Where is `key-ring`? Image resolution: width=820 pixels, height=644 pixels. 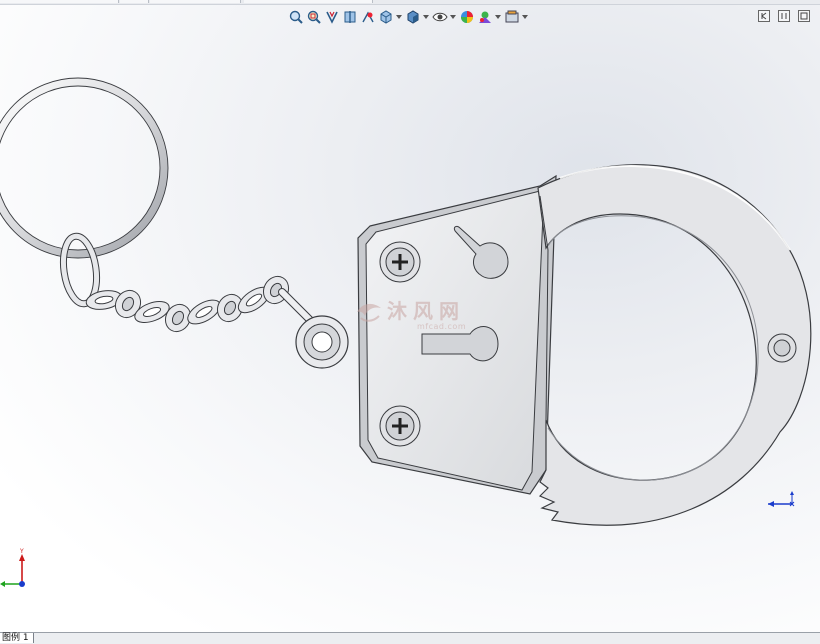 key-ring is located at coordinates (84, 168).